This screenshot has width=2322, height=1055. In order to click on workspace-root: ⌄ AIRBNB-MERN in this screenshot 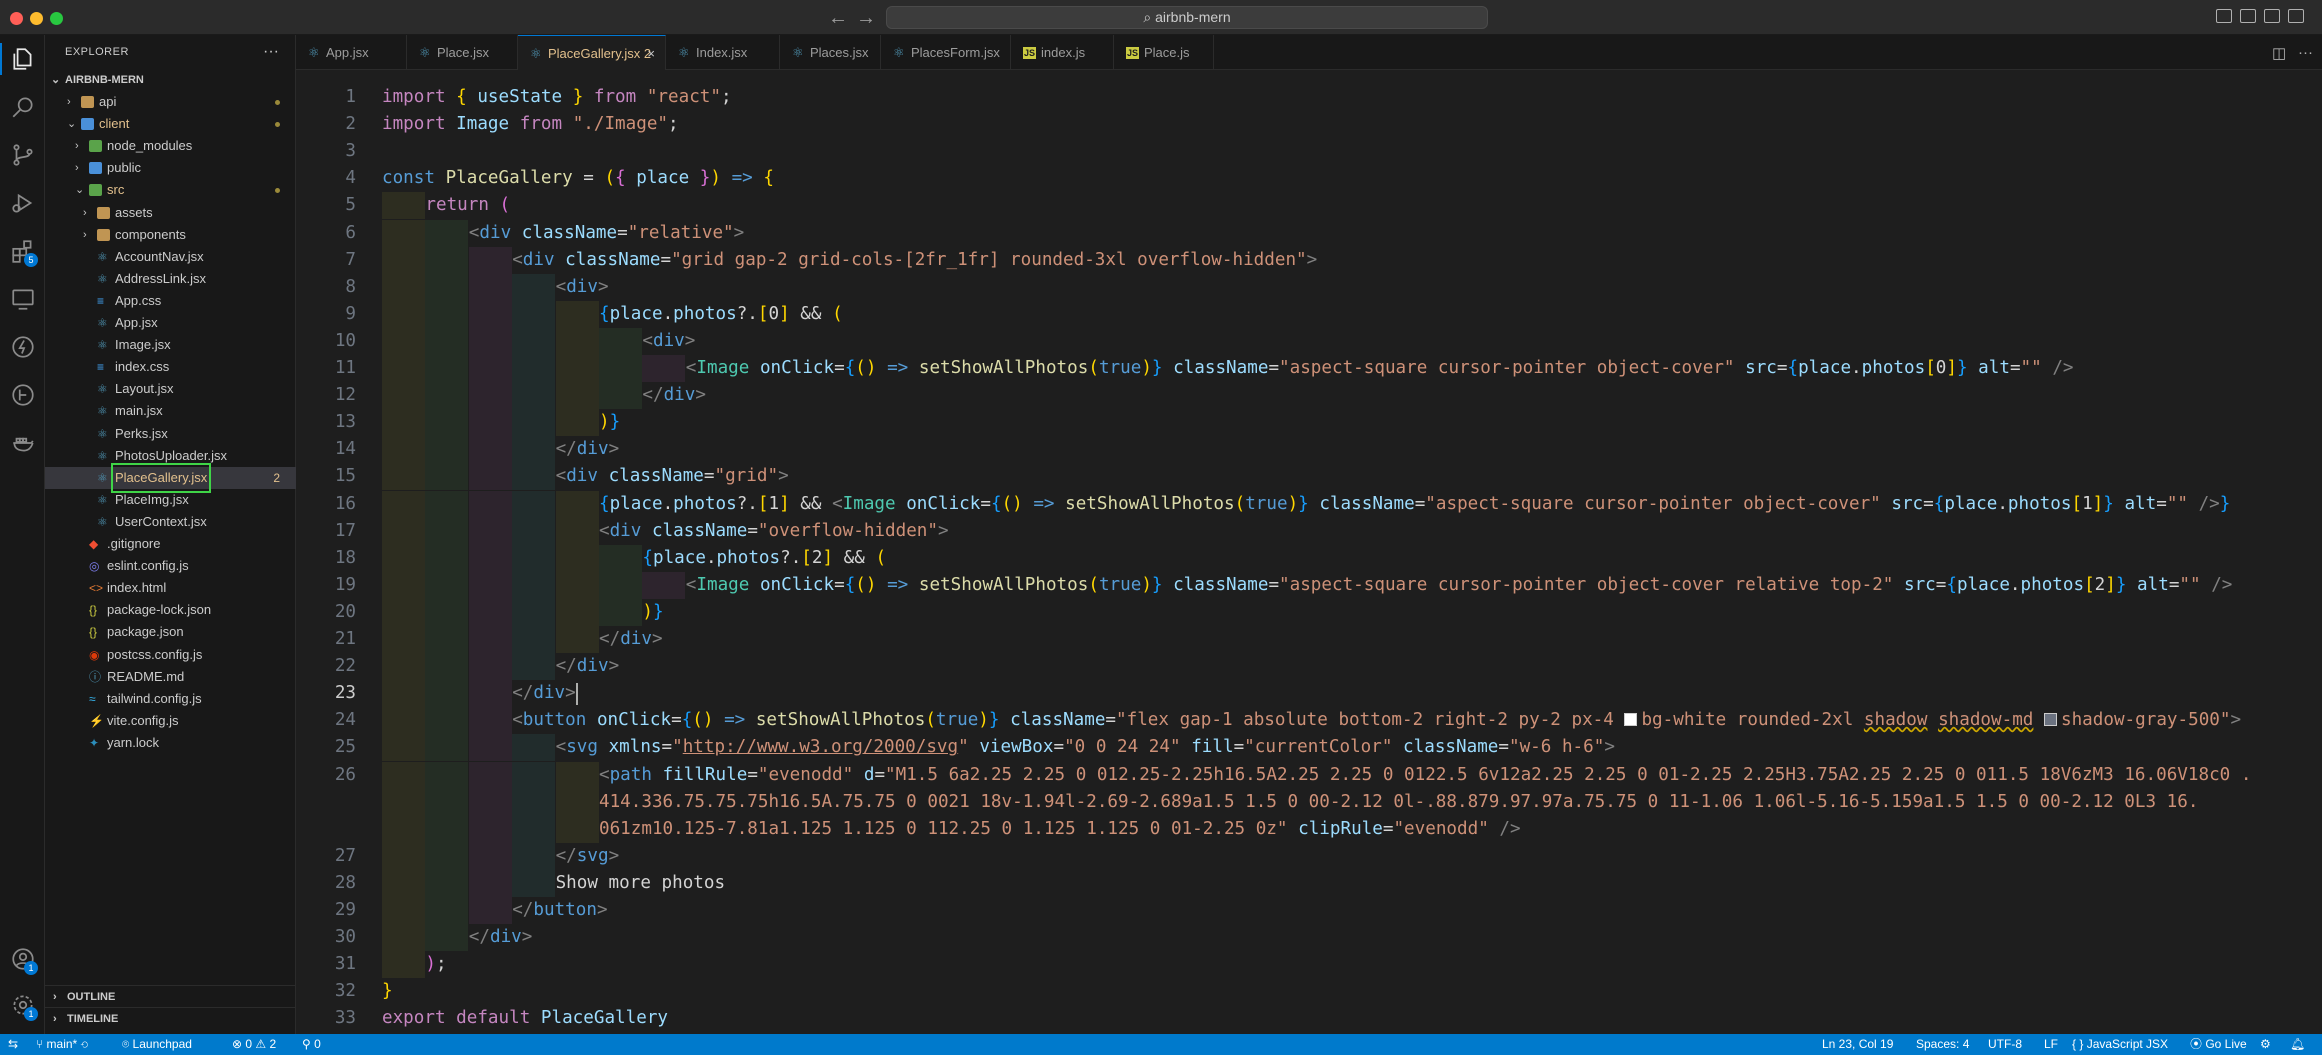, I will do `click(170, 80)`.